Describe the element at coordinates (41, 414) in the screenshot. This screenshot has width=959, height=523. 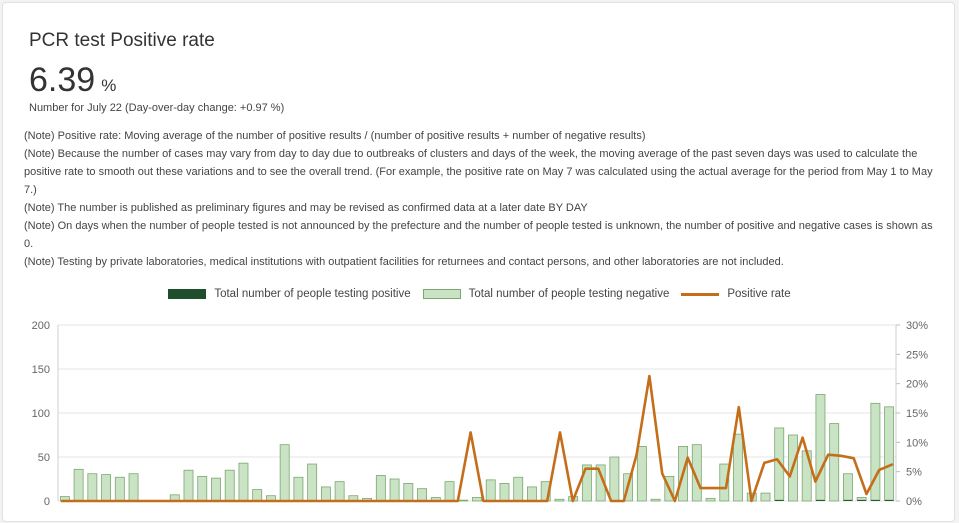
I see `y-left-tick-label: 100` at that location.